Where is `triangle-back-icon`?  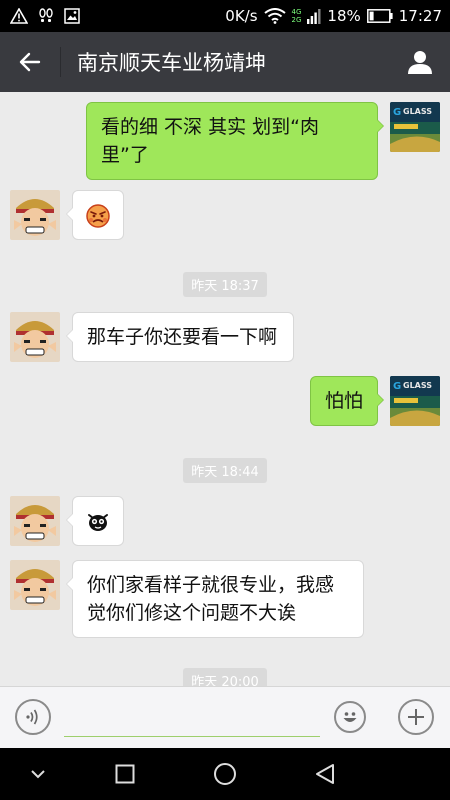
triangle-back-icon is located at coordinates (325, 774).